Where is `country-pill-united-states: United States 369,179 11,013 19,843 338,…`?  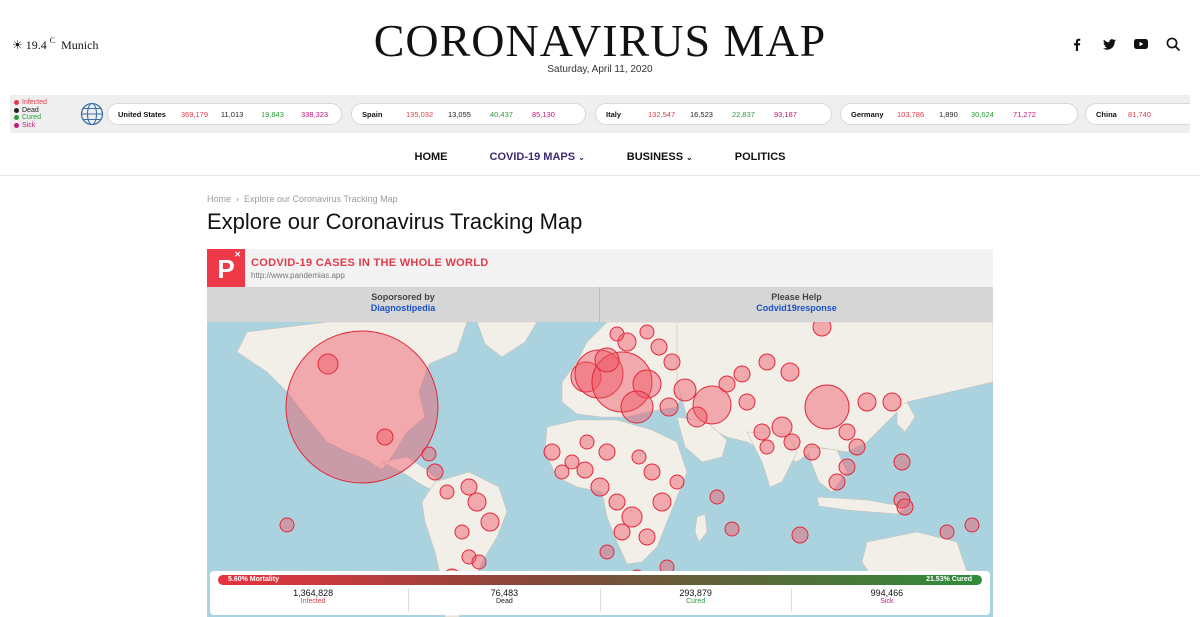
country-pill-united-states: United States 369,179 11,013 19,843 338,… is located at coordinates (224, 114).